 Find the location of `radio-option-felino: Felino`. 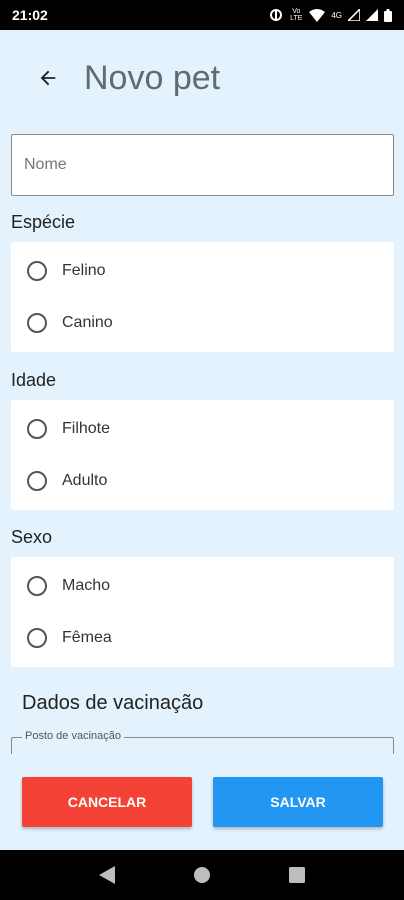

radio-option-felino: Felino is located at coordinates (202, 271).